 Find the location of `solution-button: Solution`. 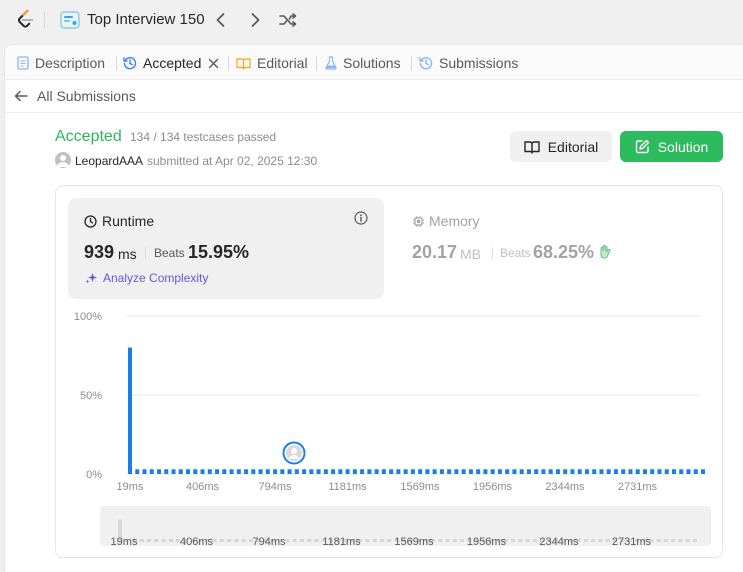

solution-button: Solution is located at coordinates (671, 146).